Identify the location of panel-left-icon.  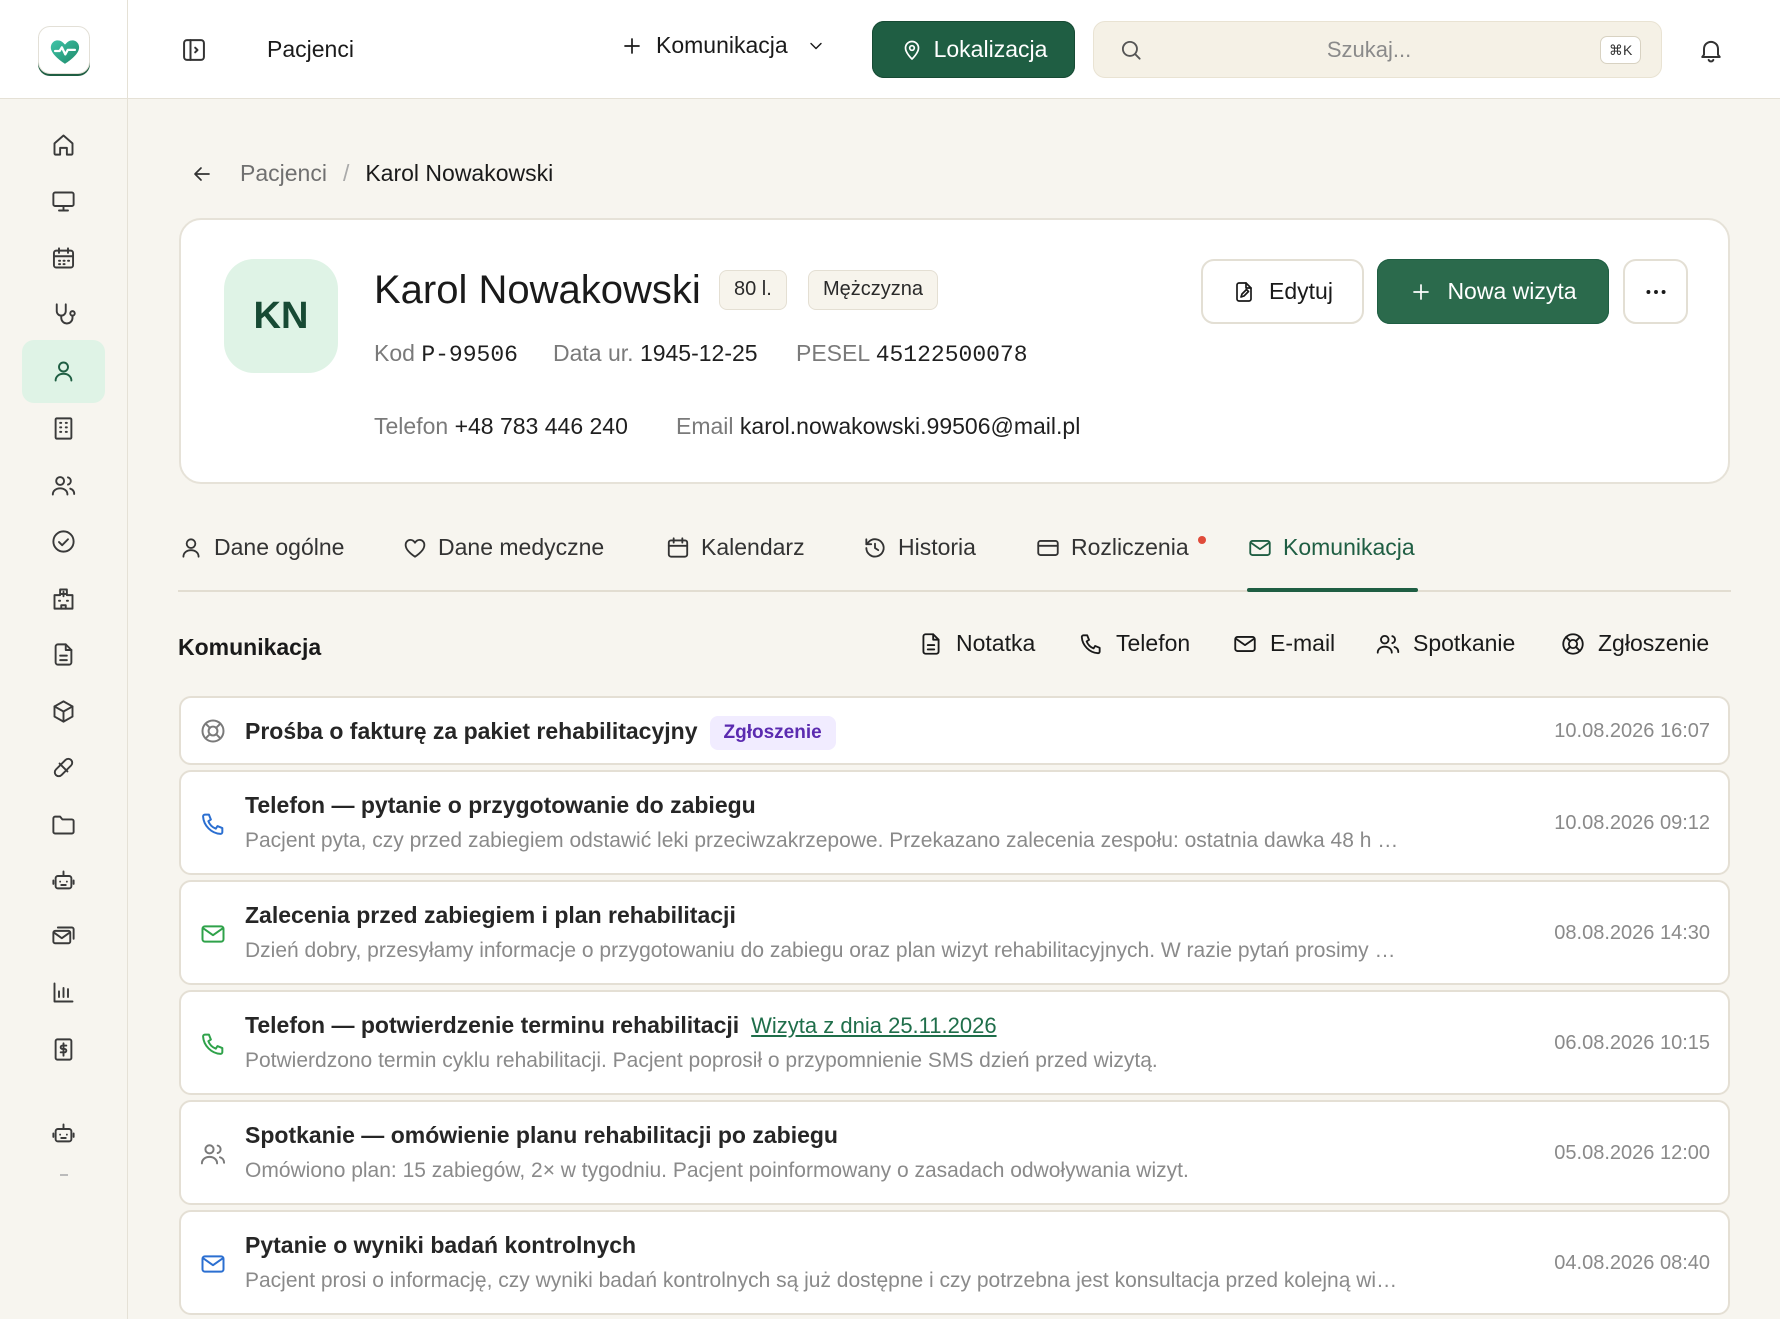
(194, 50).